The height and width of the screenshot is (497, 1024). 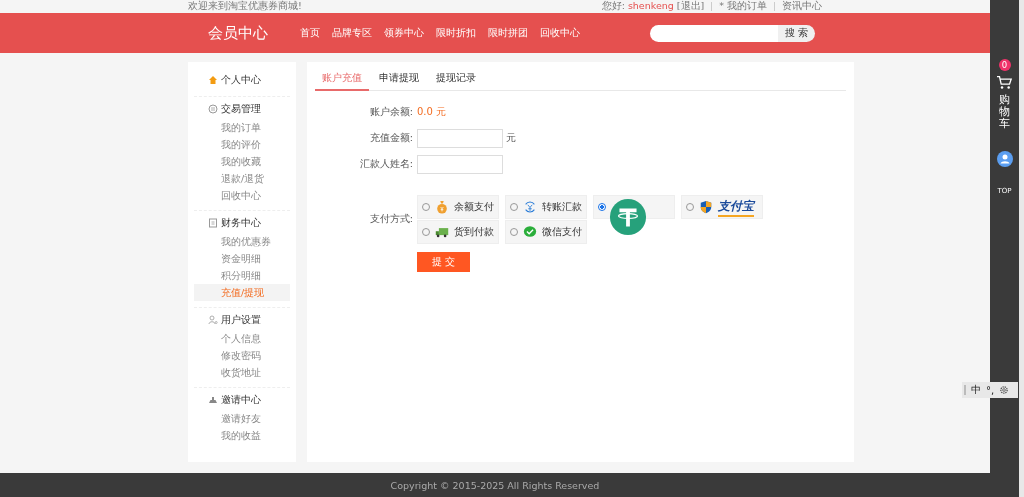 What do you see at coordinates (1004, 112) in the screenshot?
I see `cart-label: 购物车` at bounding box center [1004, 112].